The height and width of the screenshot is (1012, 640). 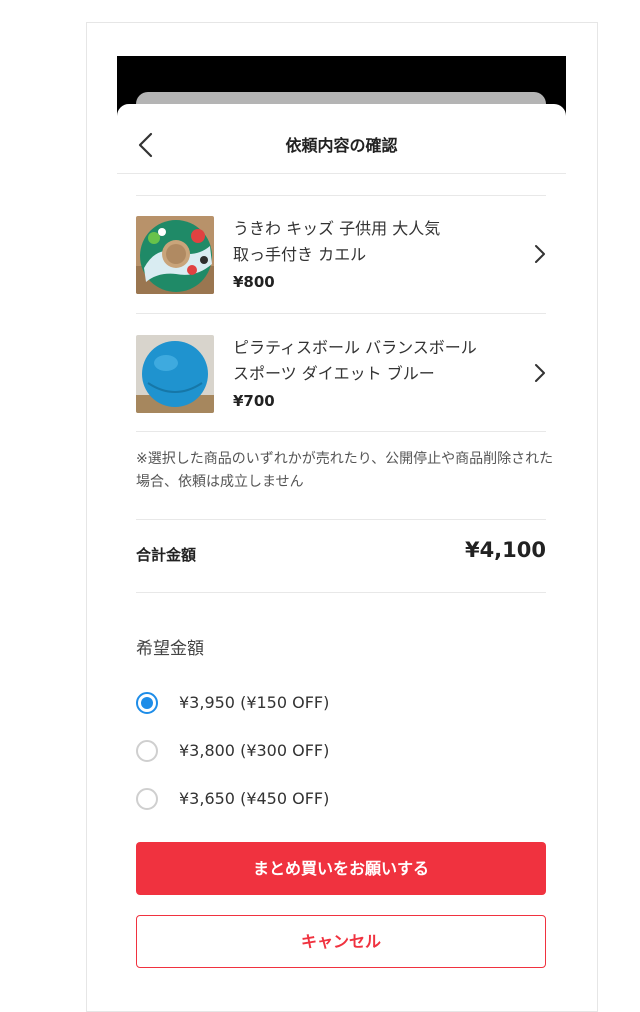 I want to click on item-price: ¥700, so click(x=254, y=401).